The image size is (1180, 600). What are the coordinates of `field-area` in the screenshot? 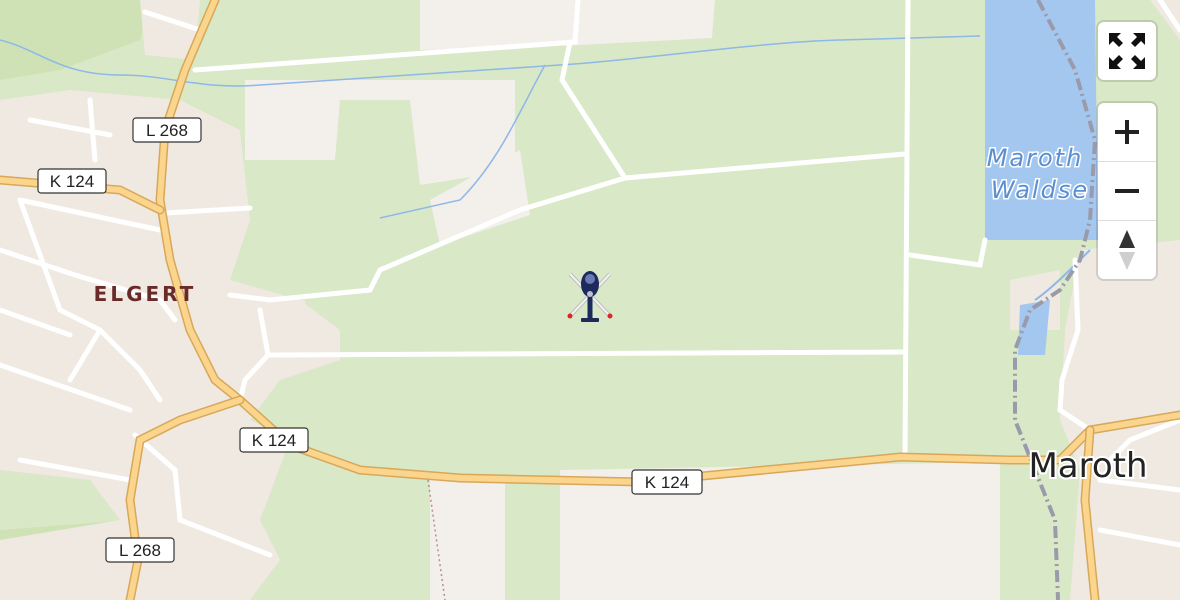 It's located at (467, 540).